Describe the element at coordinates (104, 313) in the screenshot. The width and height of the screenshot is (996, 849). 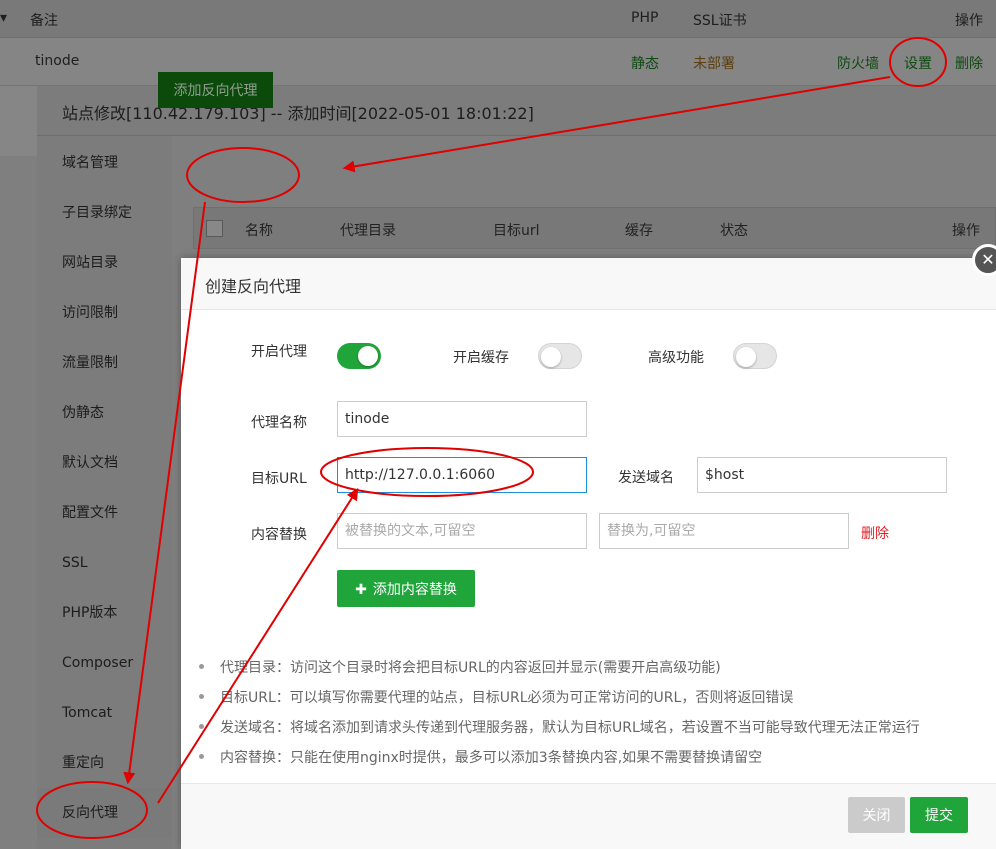
I see `sidebar-item-access-limit: 访问限制` at that location.